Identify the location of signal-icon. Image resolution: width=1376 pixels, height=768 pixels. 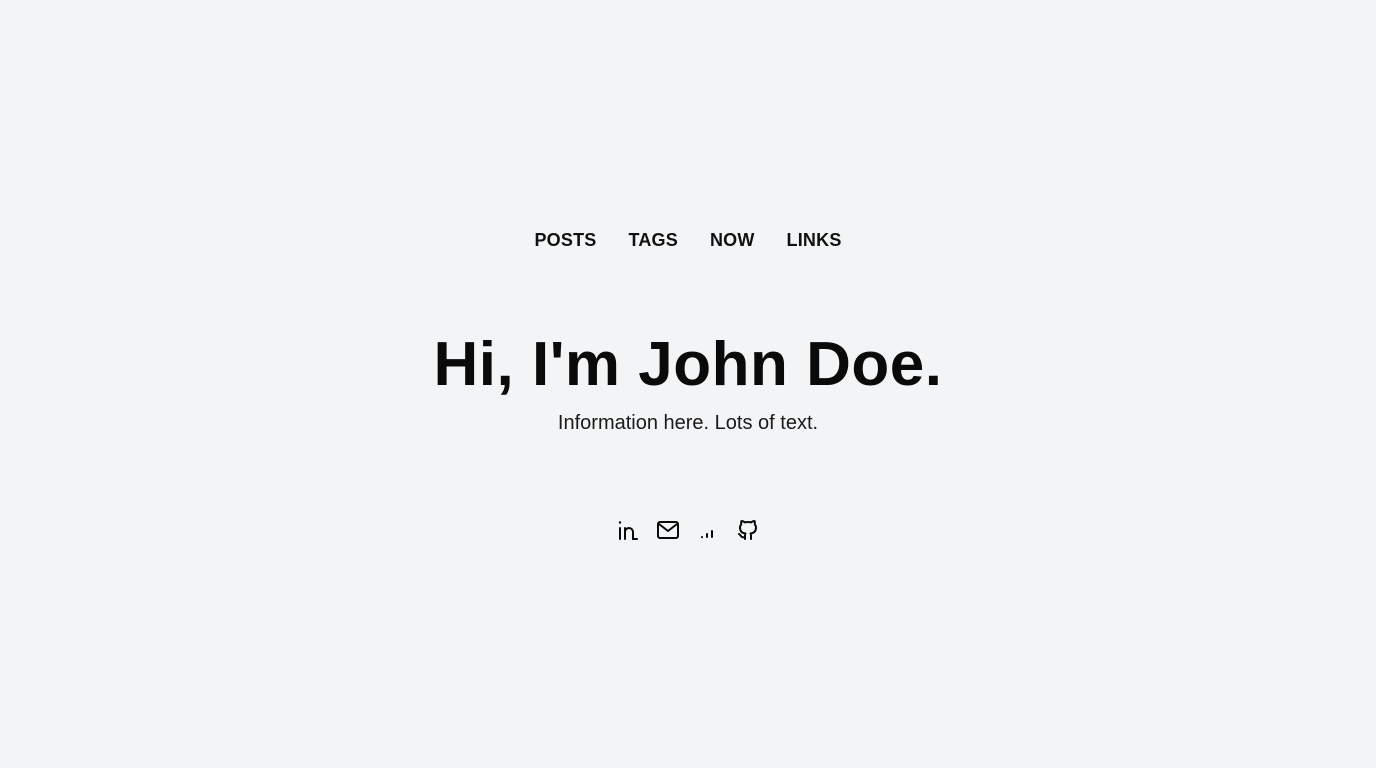
(707, 534).